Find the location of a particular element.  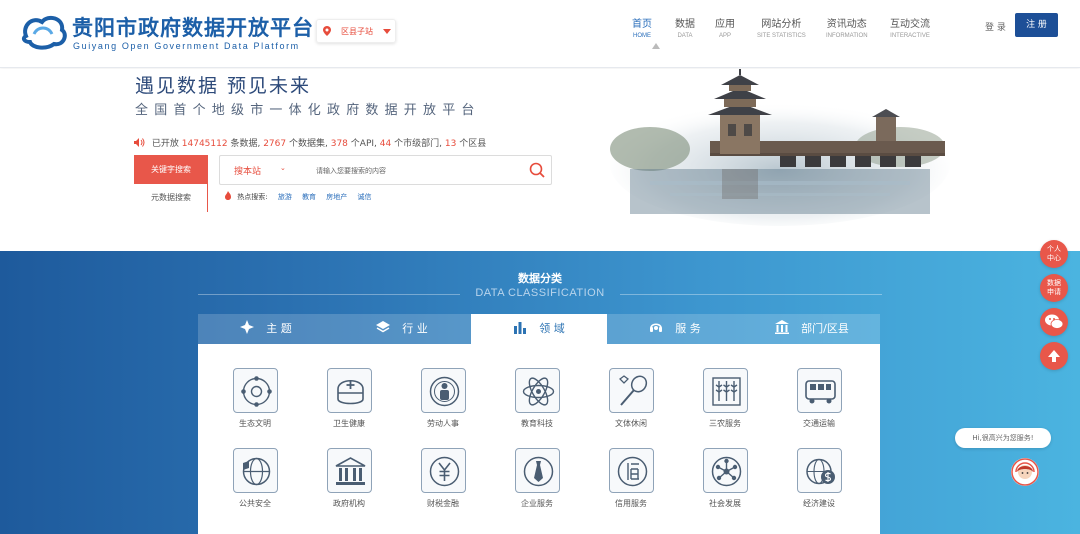

hot-keyword: 教育 is located at coordinates (309, 197).